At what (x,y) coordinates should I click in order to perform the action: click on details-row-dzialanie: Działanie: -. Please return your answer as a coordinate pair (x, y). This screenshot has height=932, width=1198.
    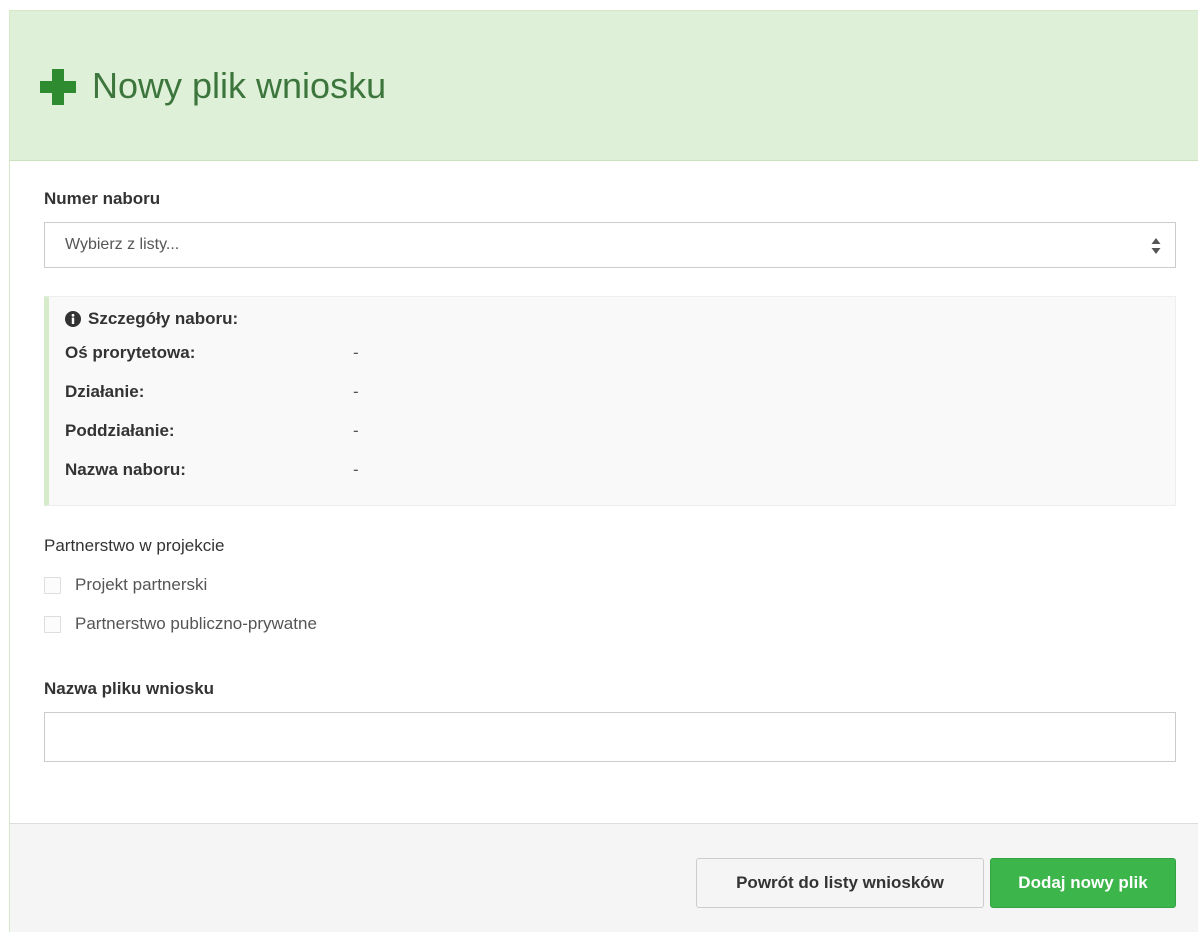
    Looking at the image, I should click on (612, 392).